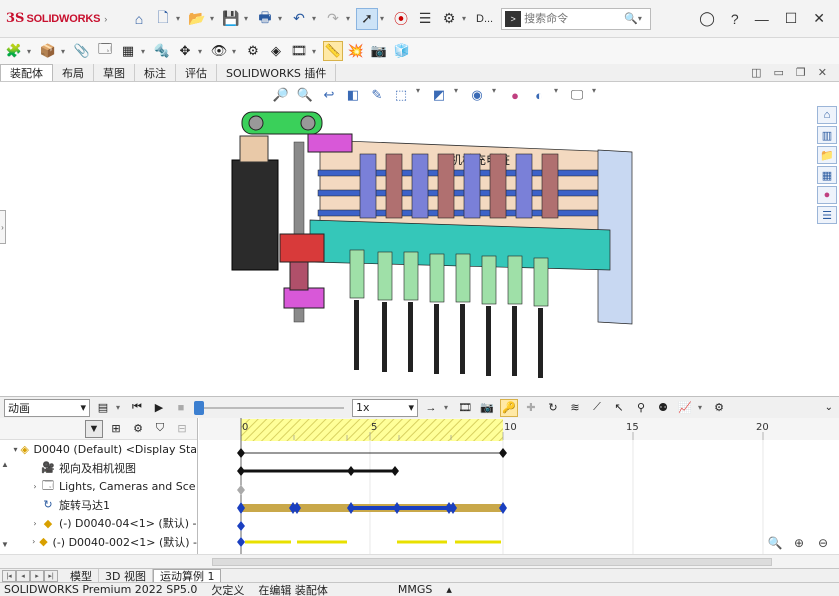 The image size is (839, 596). What do you see at coordinates (185, 51) in the screenshot?
I see `move-component-icon: ✥` at bounding box center [185, 51].